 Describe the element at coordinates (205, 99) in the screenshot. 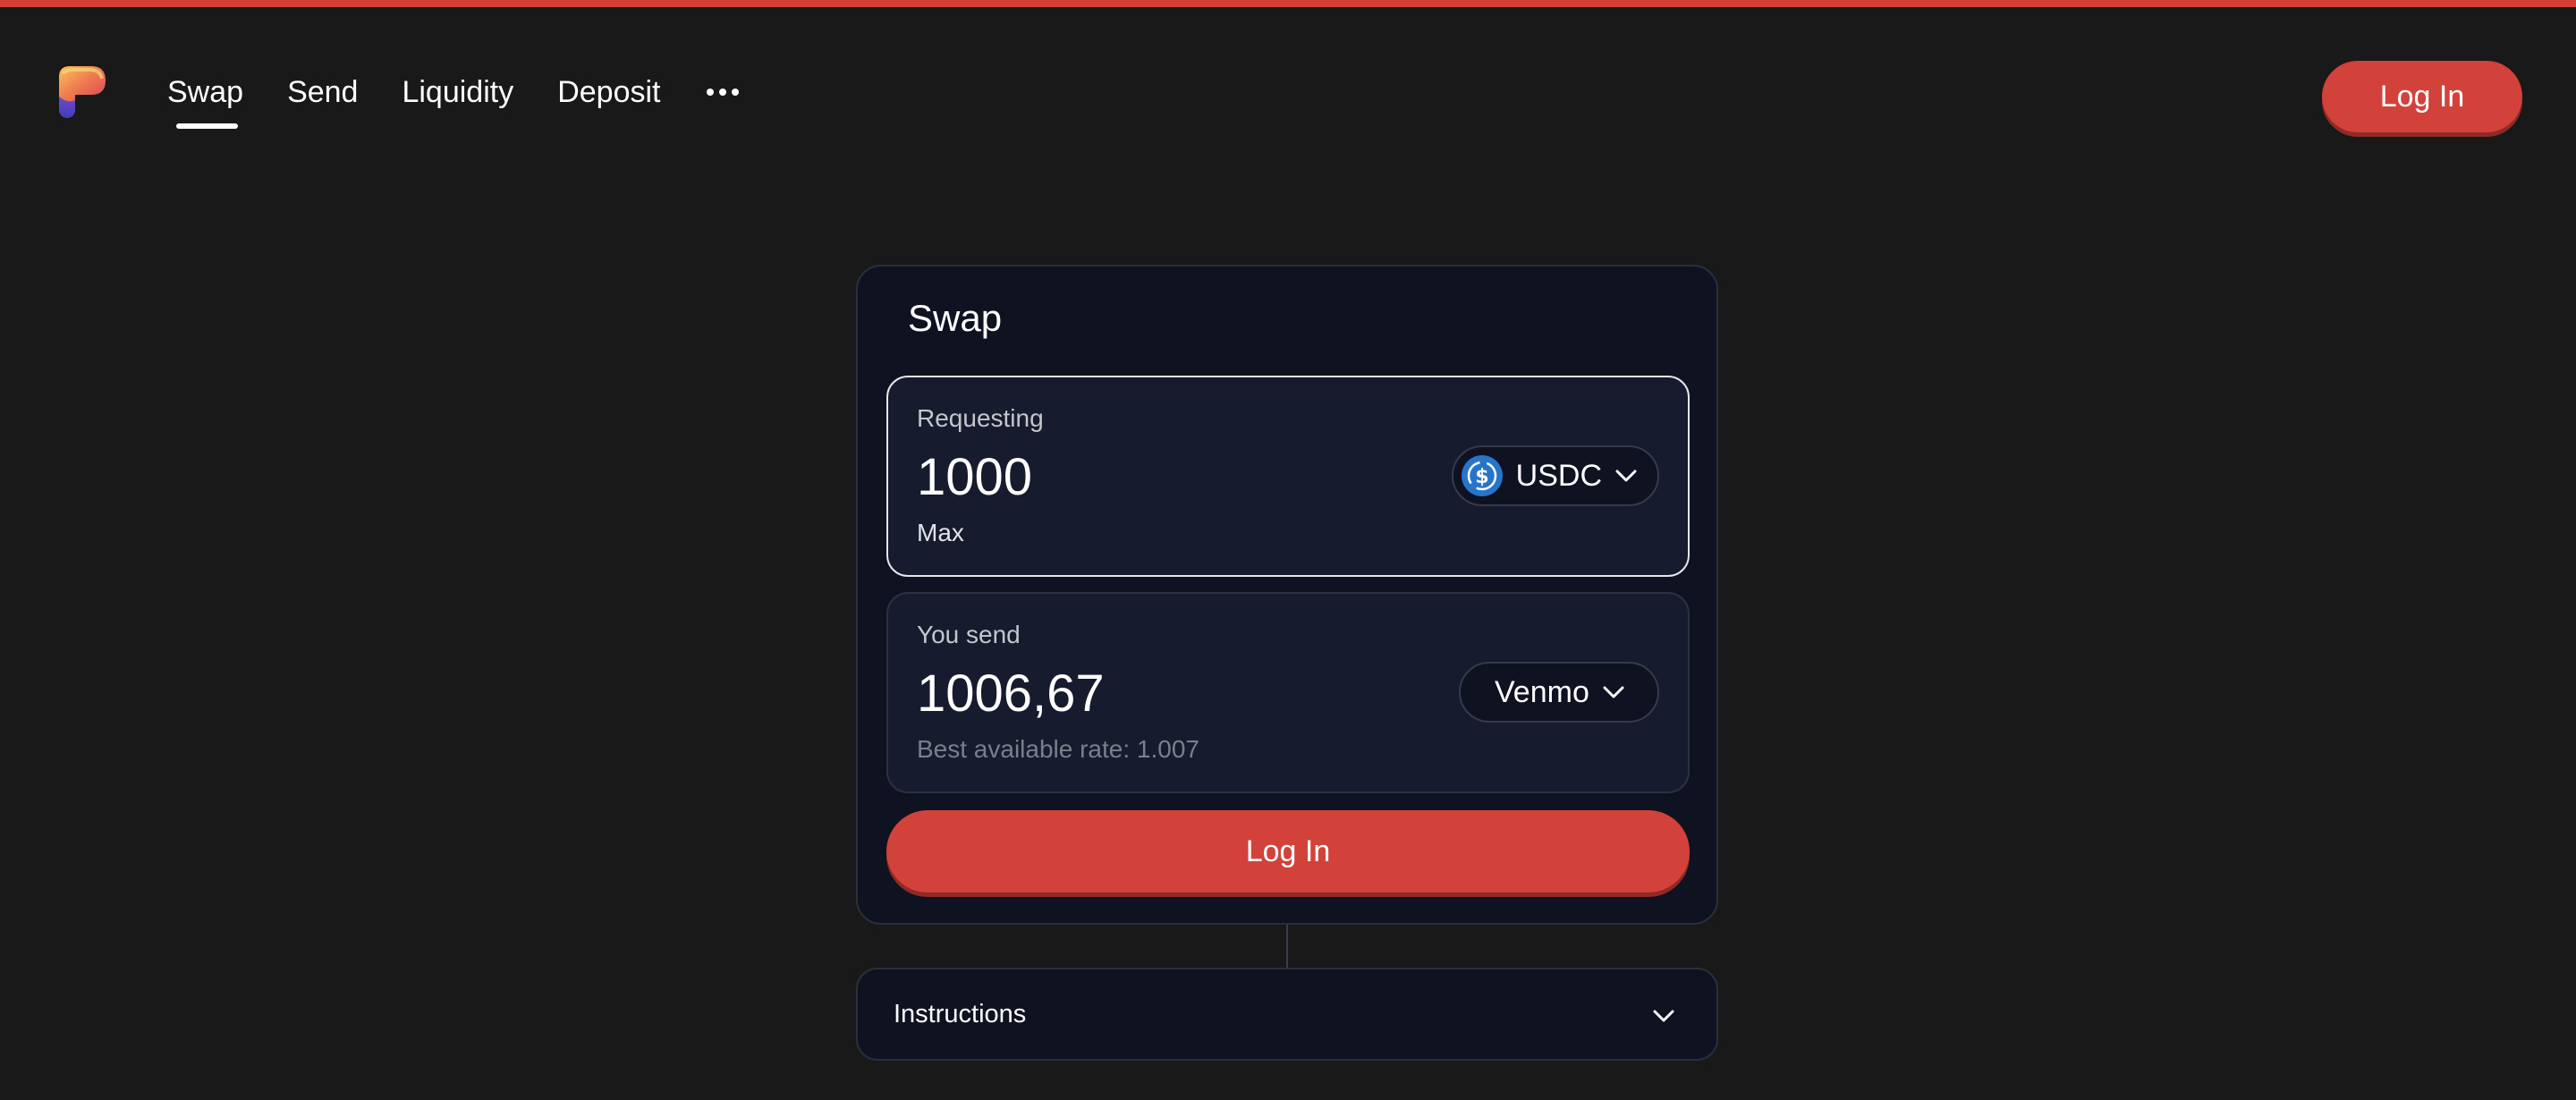

I see `nav-link-swap: Swap` at that location.